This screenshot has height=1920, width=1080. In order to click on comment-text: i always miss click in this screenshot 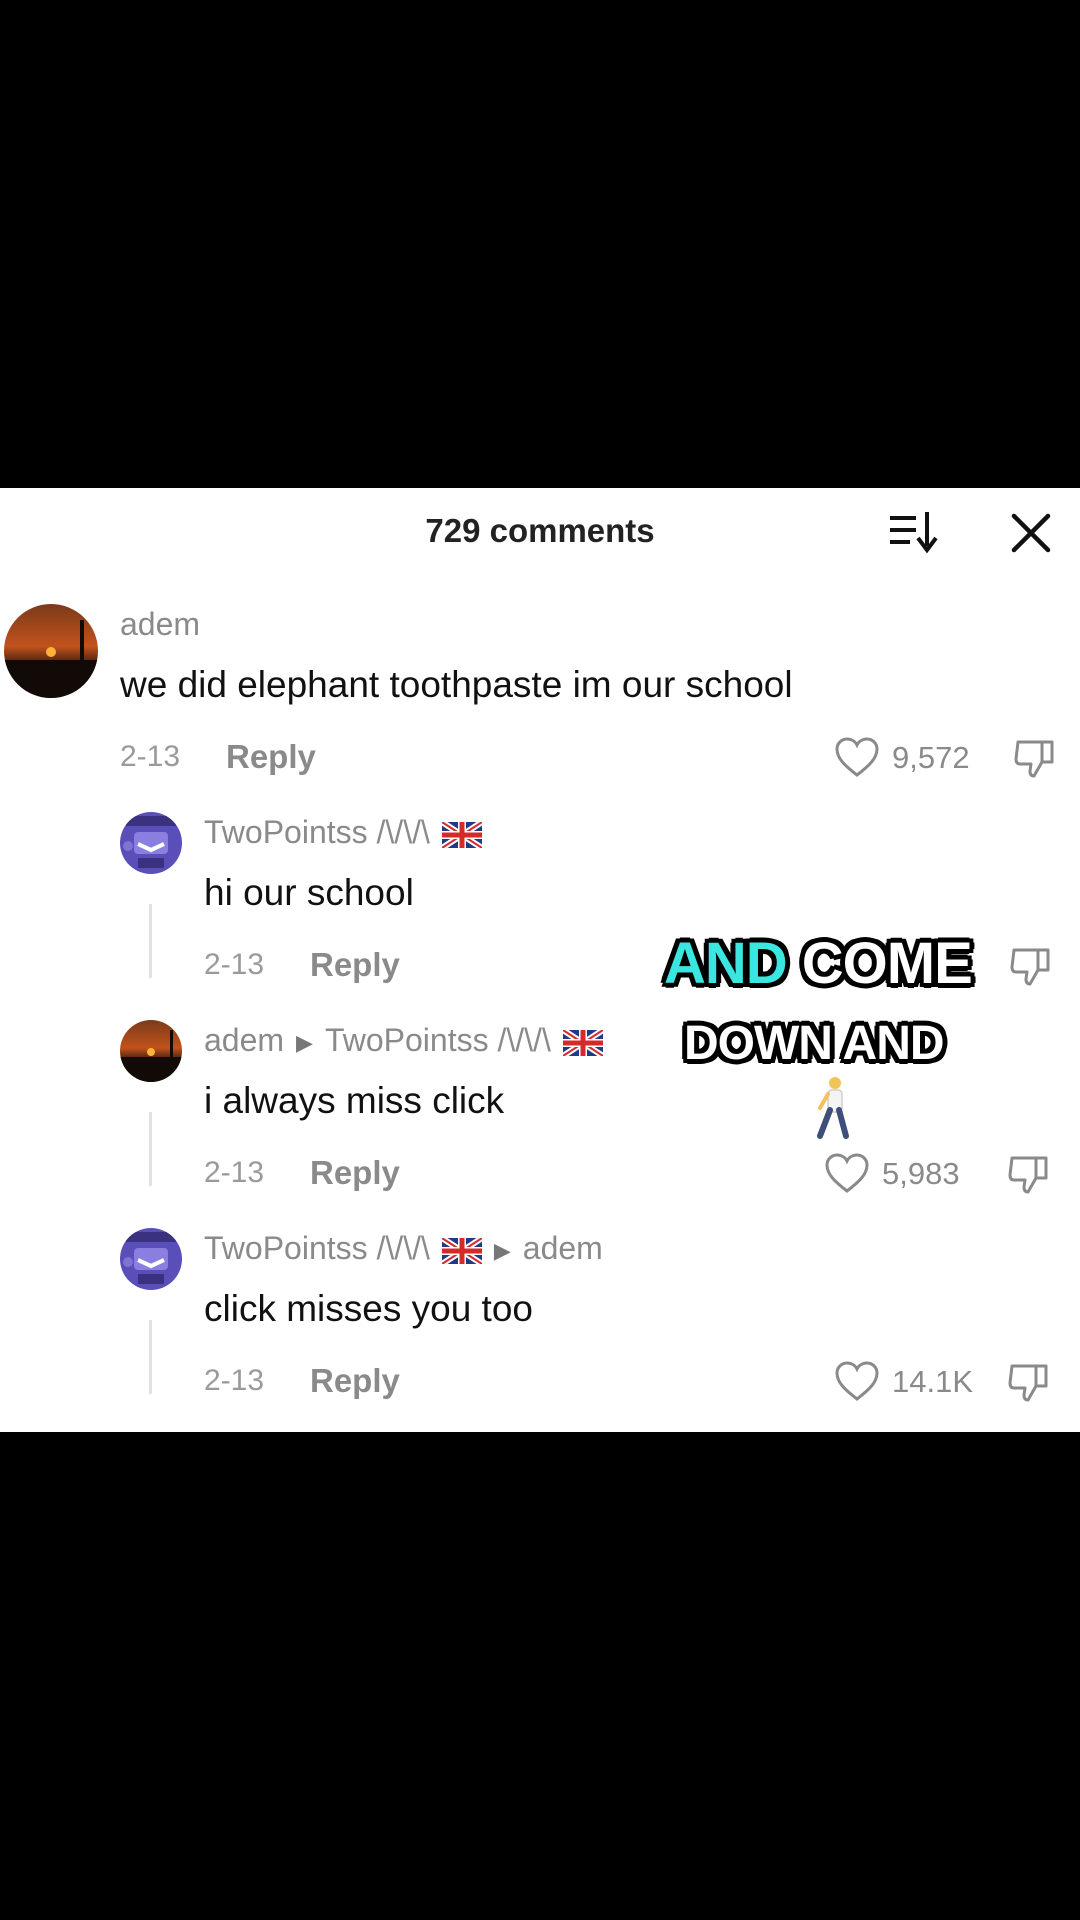, I will do `click(354, 1100)`.